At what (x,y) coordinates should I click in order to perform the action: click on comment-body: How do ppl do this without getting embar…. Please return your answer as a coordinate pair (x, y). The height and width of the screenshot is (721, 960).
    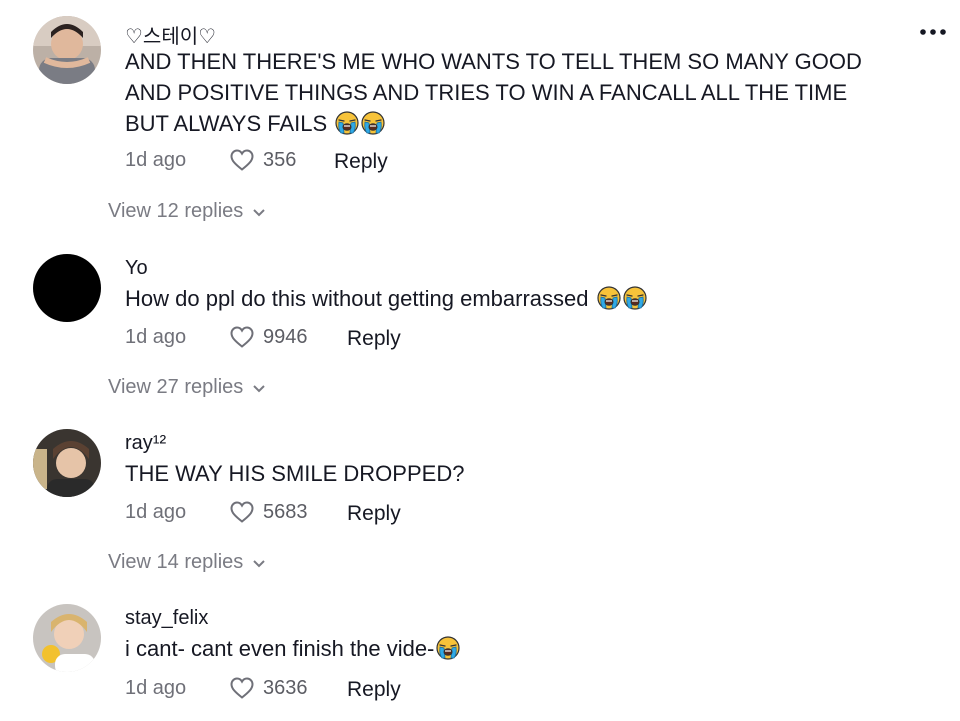
    Looking at the image, I should click on (357, 298).